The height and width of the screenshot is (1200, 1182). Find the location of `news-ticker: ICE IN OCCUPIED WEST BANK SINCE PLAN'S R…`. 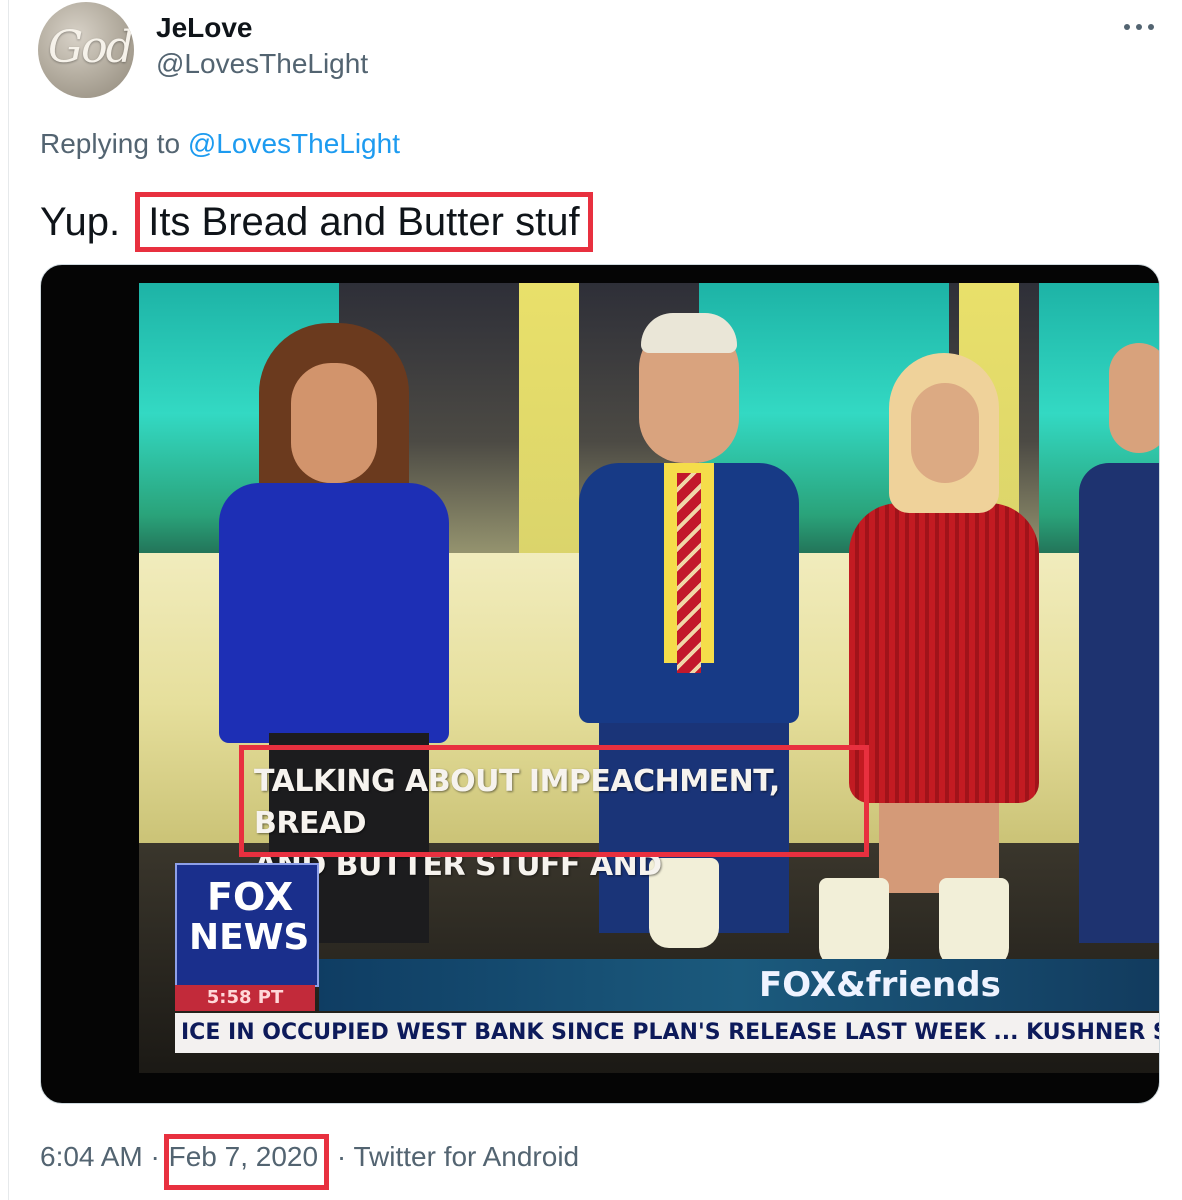

news-ticker: ICE IN OCCUPIED WEST BANK SINCE PLAN'S R… is located at coordinates (667, 1033).